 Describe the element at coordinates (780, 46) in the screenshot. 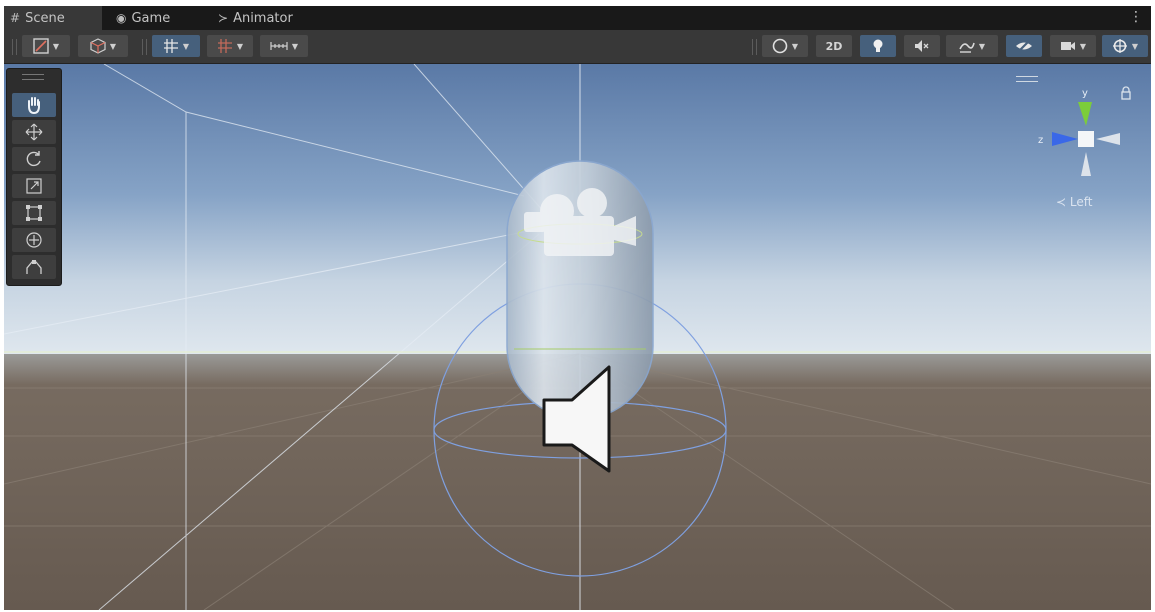

I see `globe-icon` at that location.